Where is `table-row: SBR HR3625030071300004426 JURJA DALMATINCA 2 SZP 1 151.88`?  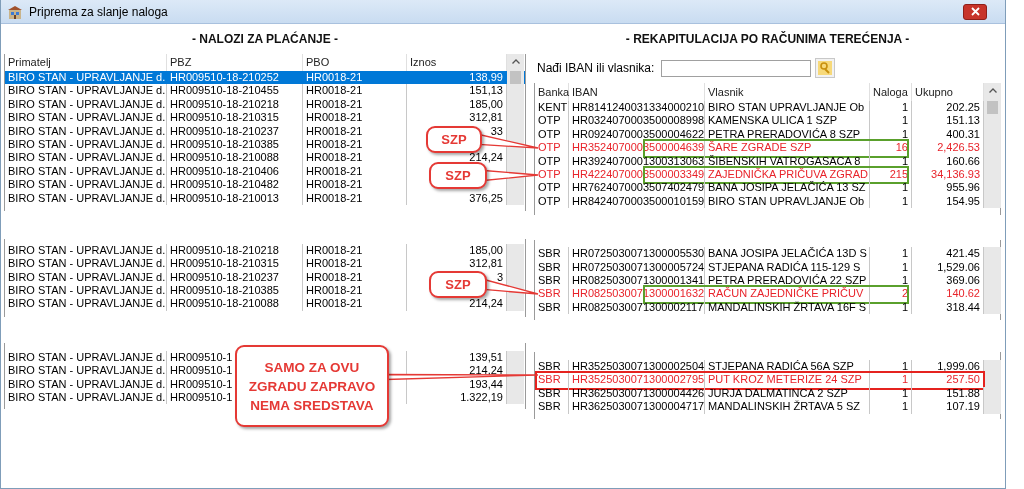 table-row: SBR HR3625030071300004426 JURJA DALMATINCA 2 SZP 1 151.88 is located at coordinates (767, 393).